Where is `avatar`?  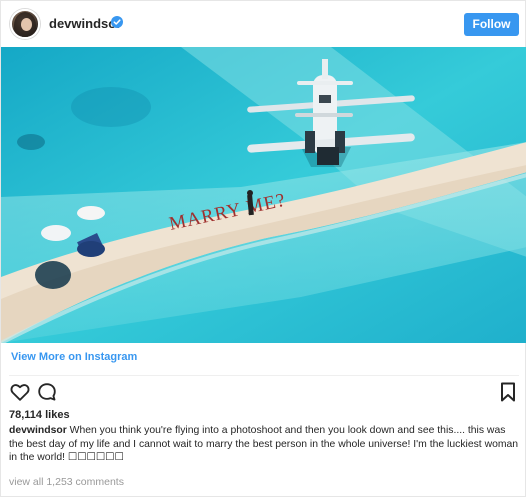
avatar is located at coordinates (25, 24).